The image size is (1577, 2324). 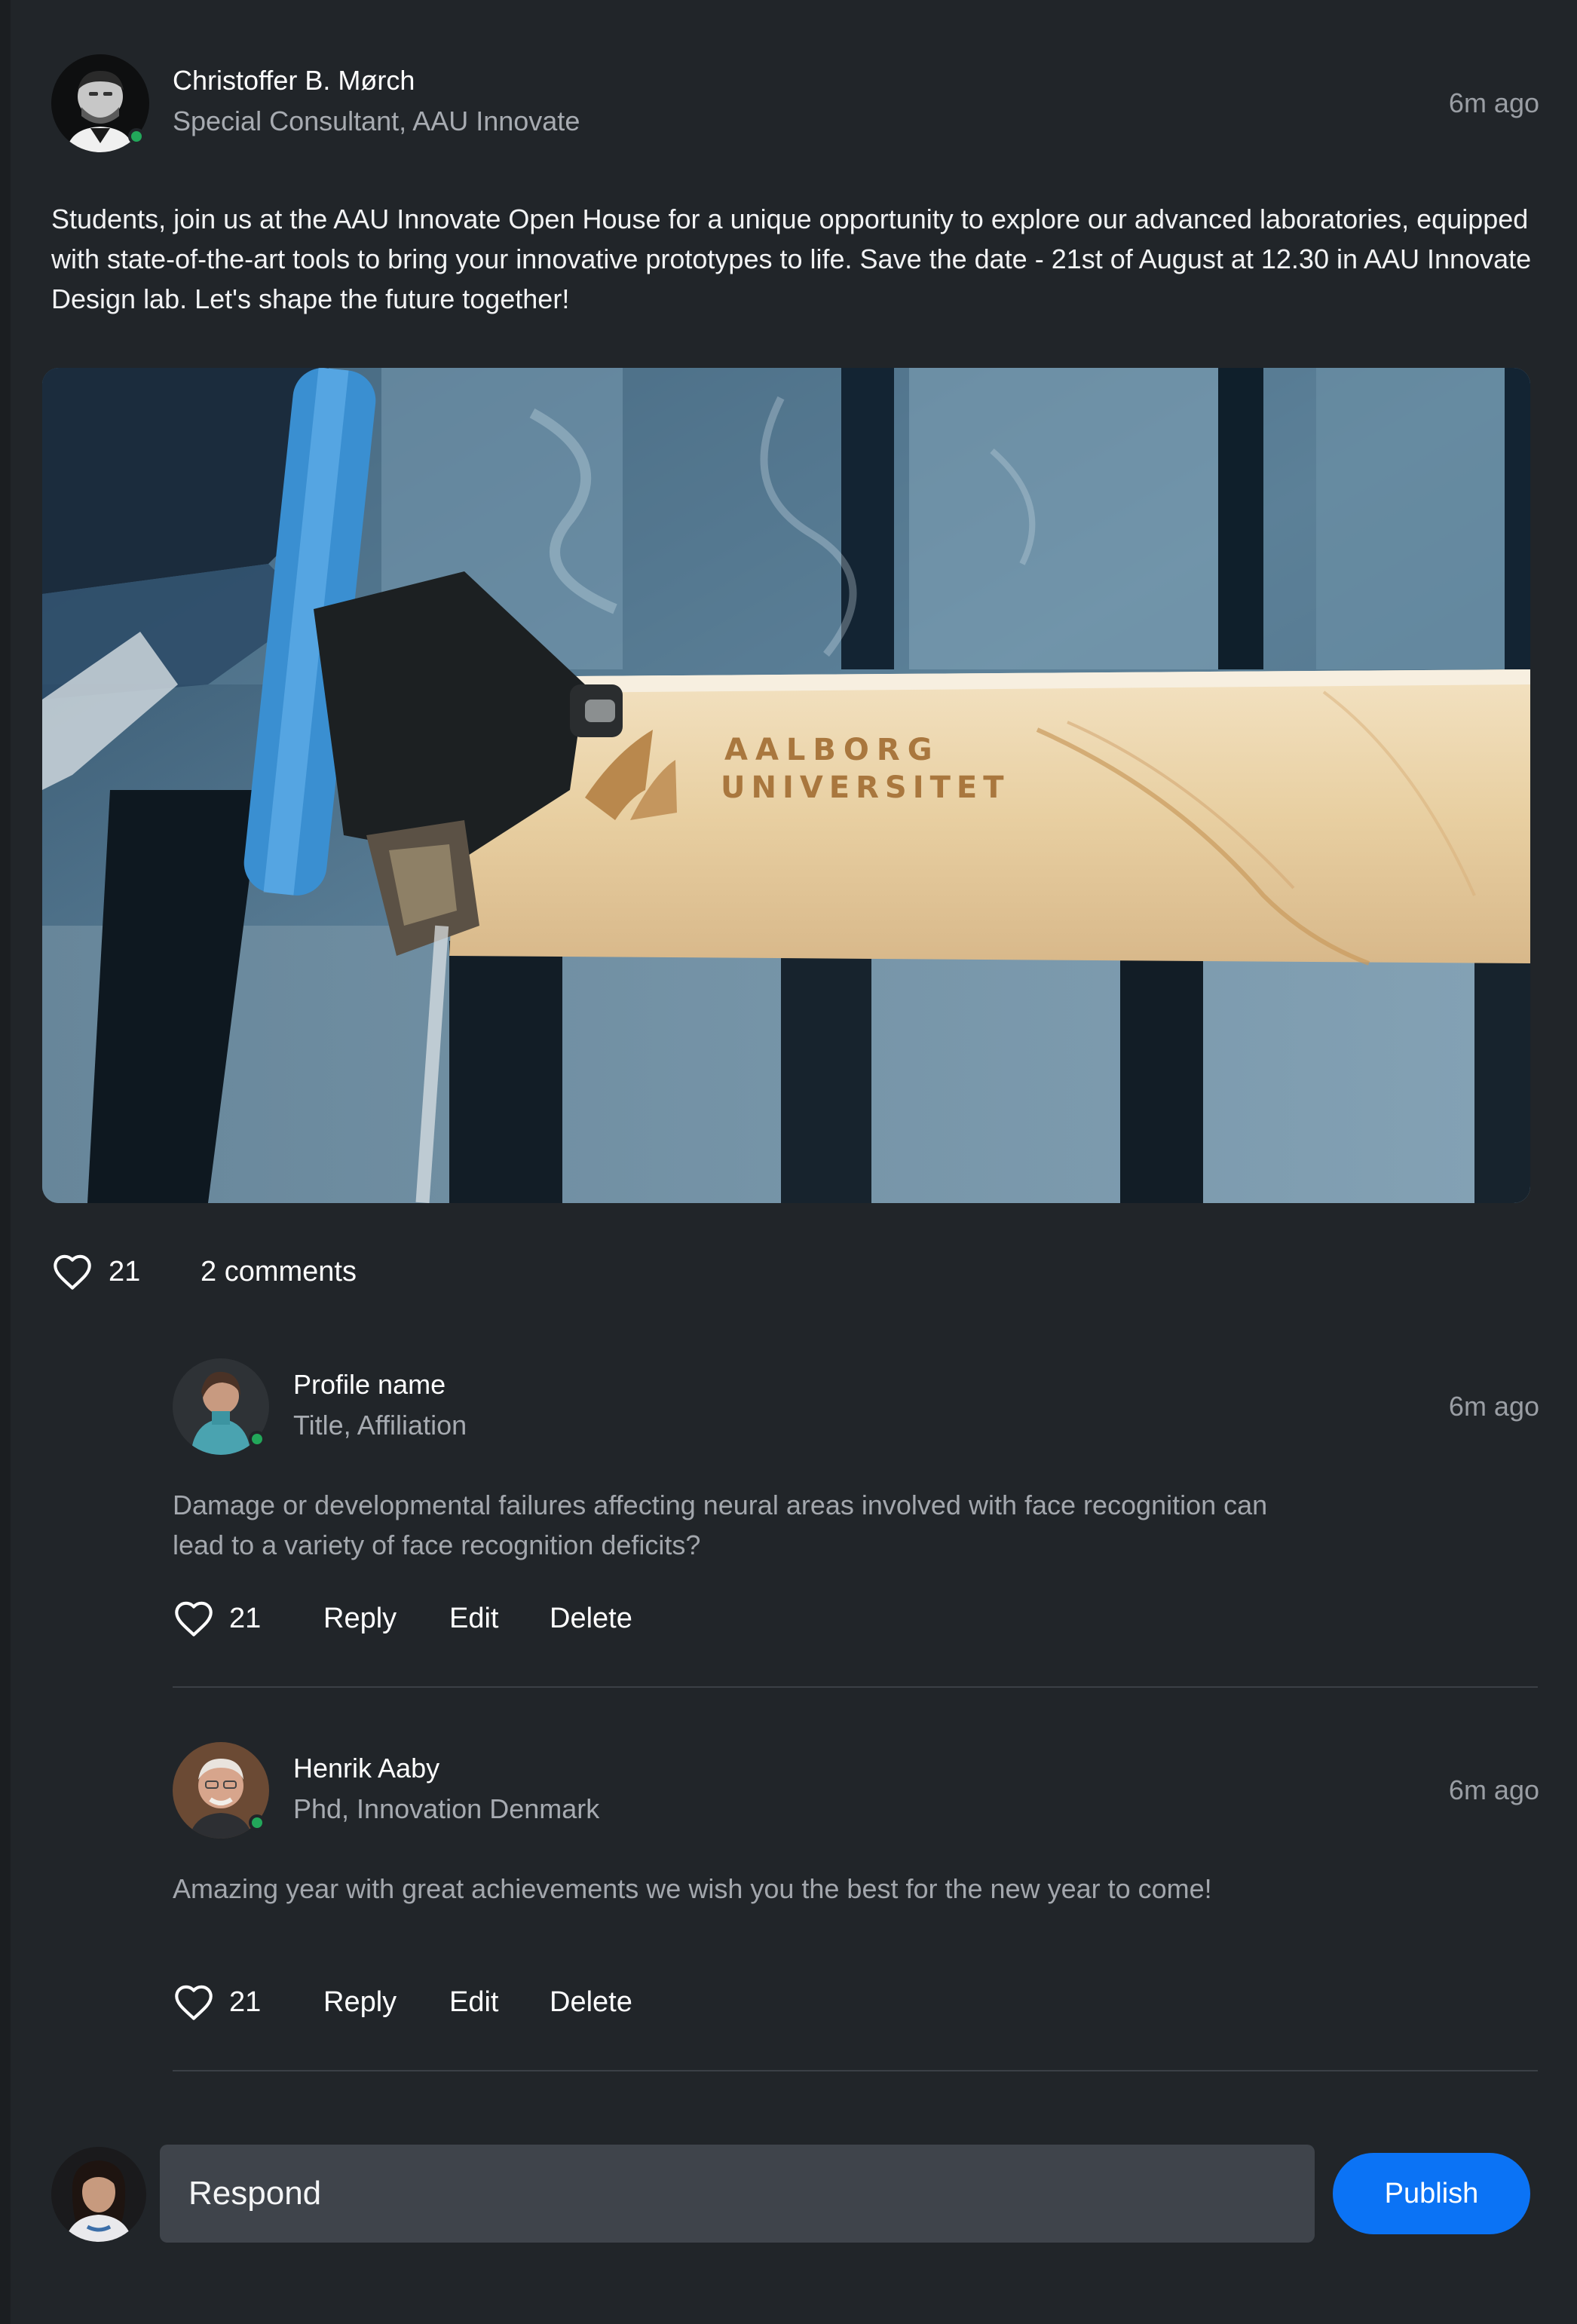 I want to click on comments-count-link: 2 comments, so click(x=279, y=1272).